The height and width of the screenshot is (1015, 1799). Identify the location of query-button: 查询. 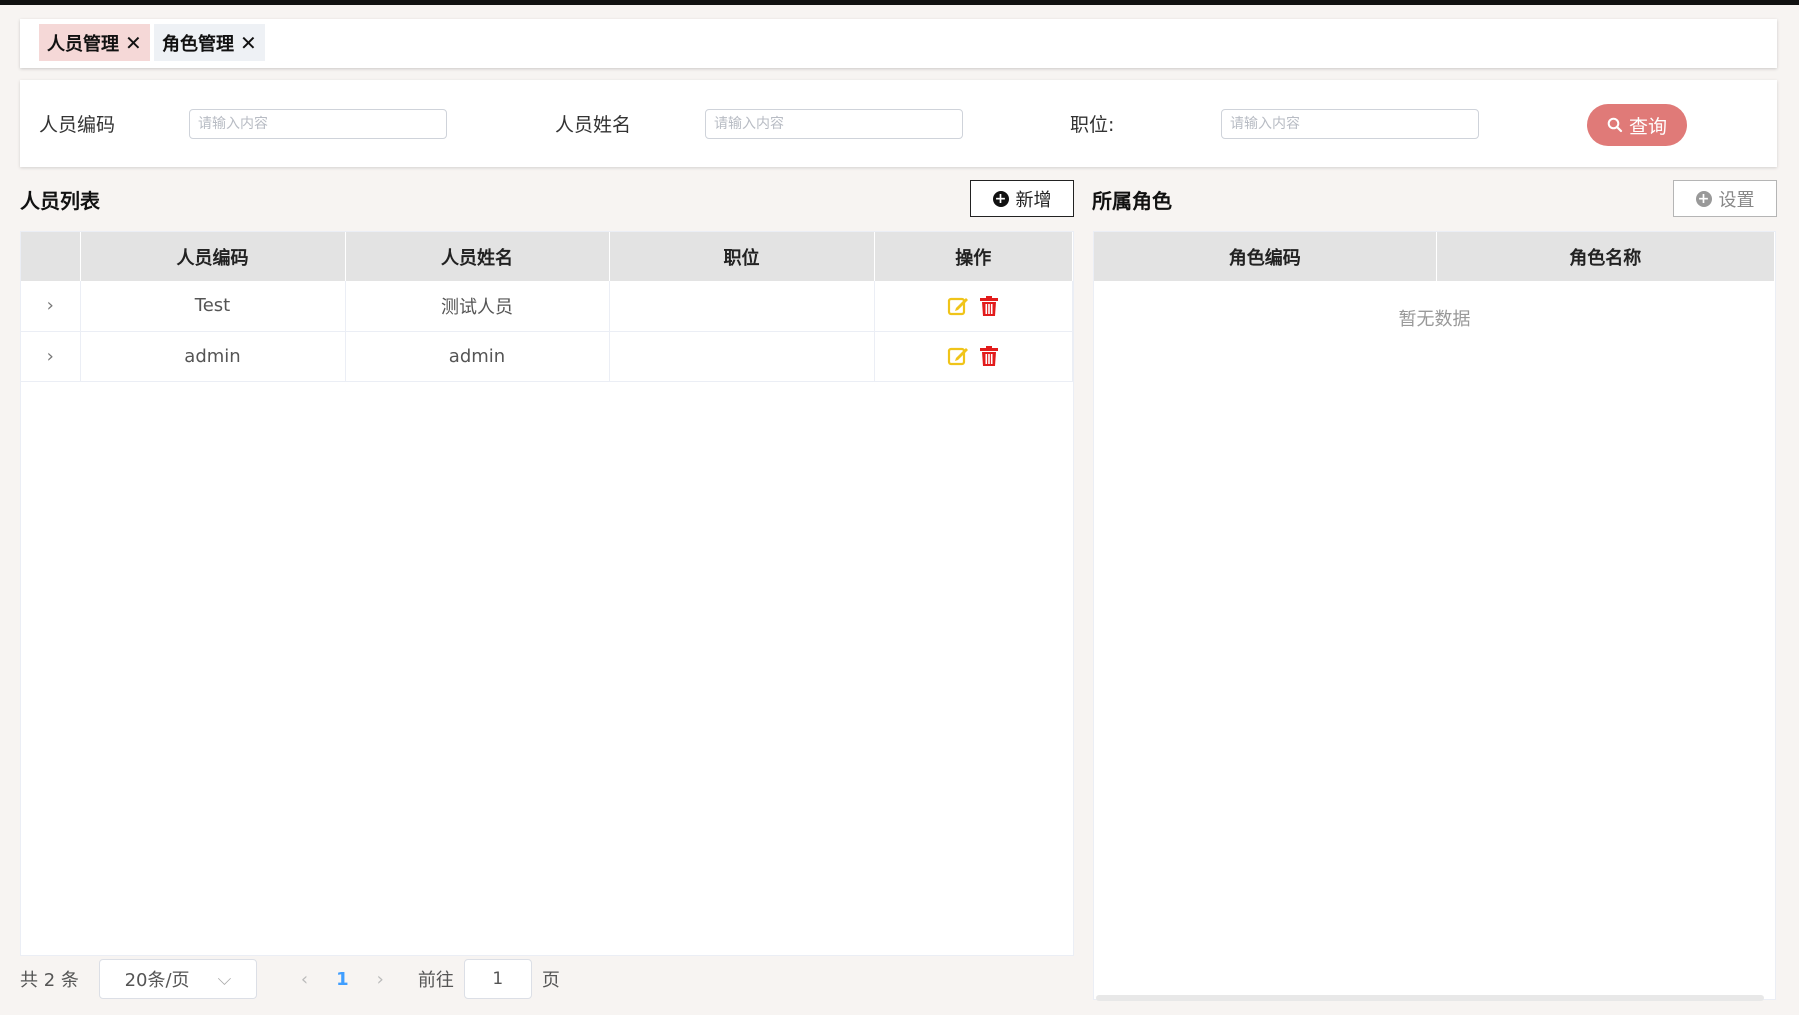
(1637, 125).